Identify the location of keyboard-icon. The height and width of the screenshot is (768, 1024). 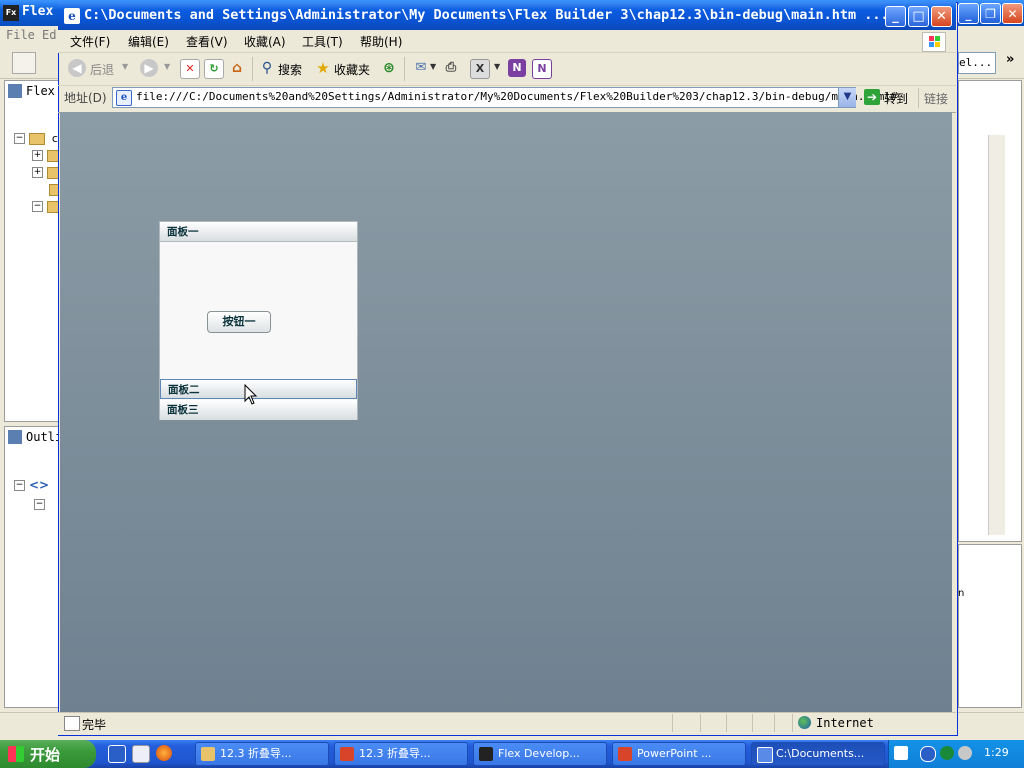
(901, 753).